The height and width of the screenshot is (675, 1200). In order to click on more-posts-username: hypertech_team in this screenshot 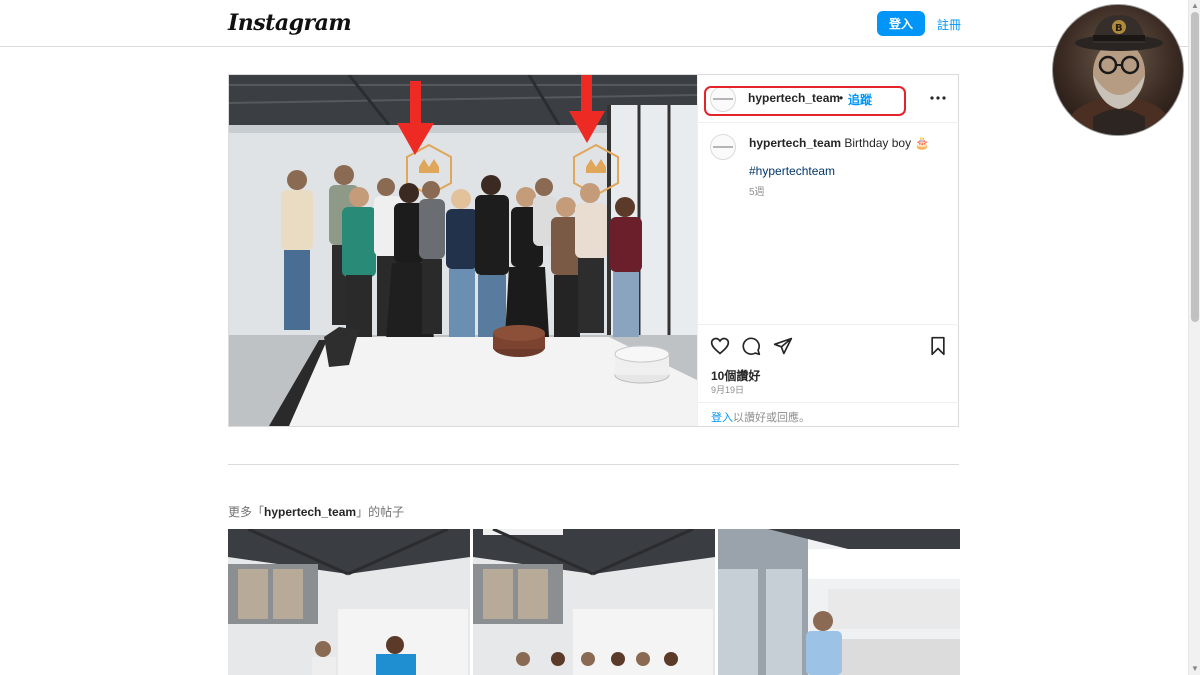, I will do `click(310, 512)`.